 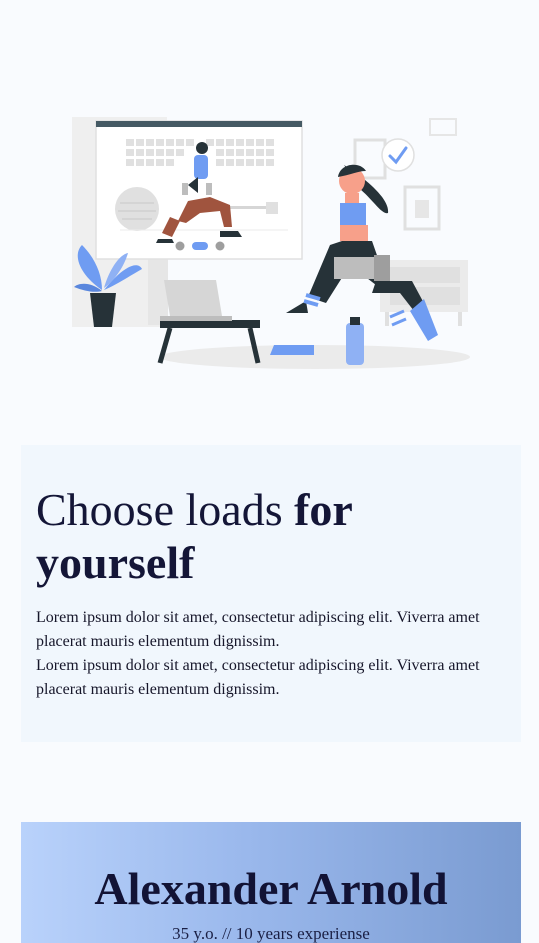 I want to click on floor-shadow, so click(x=315, y=357).